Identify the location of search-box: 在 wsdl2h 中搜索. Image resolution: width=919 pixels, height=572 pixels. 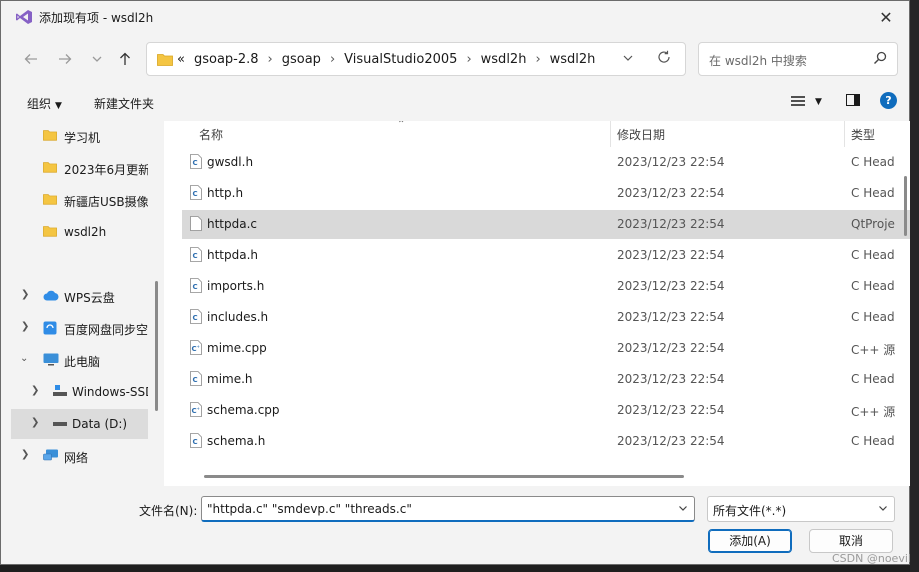
(798, 59).